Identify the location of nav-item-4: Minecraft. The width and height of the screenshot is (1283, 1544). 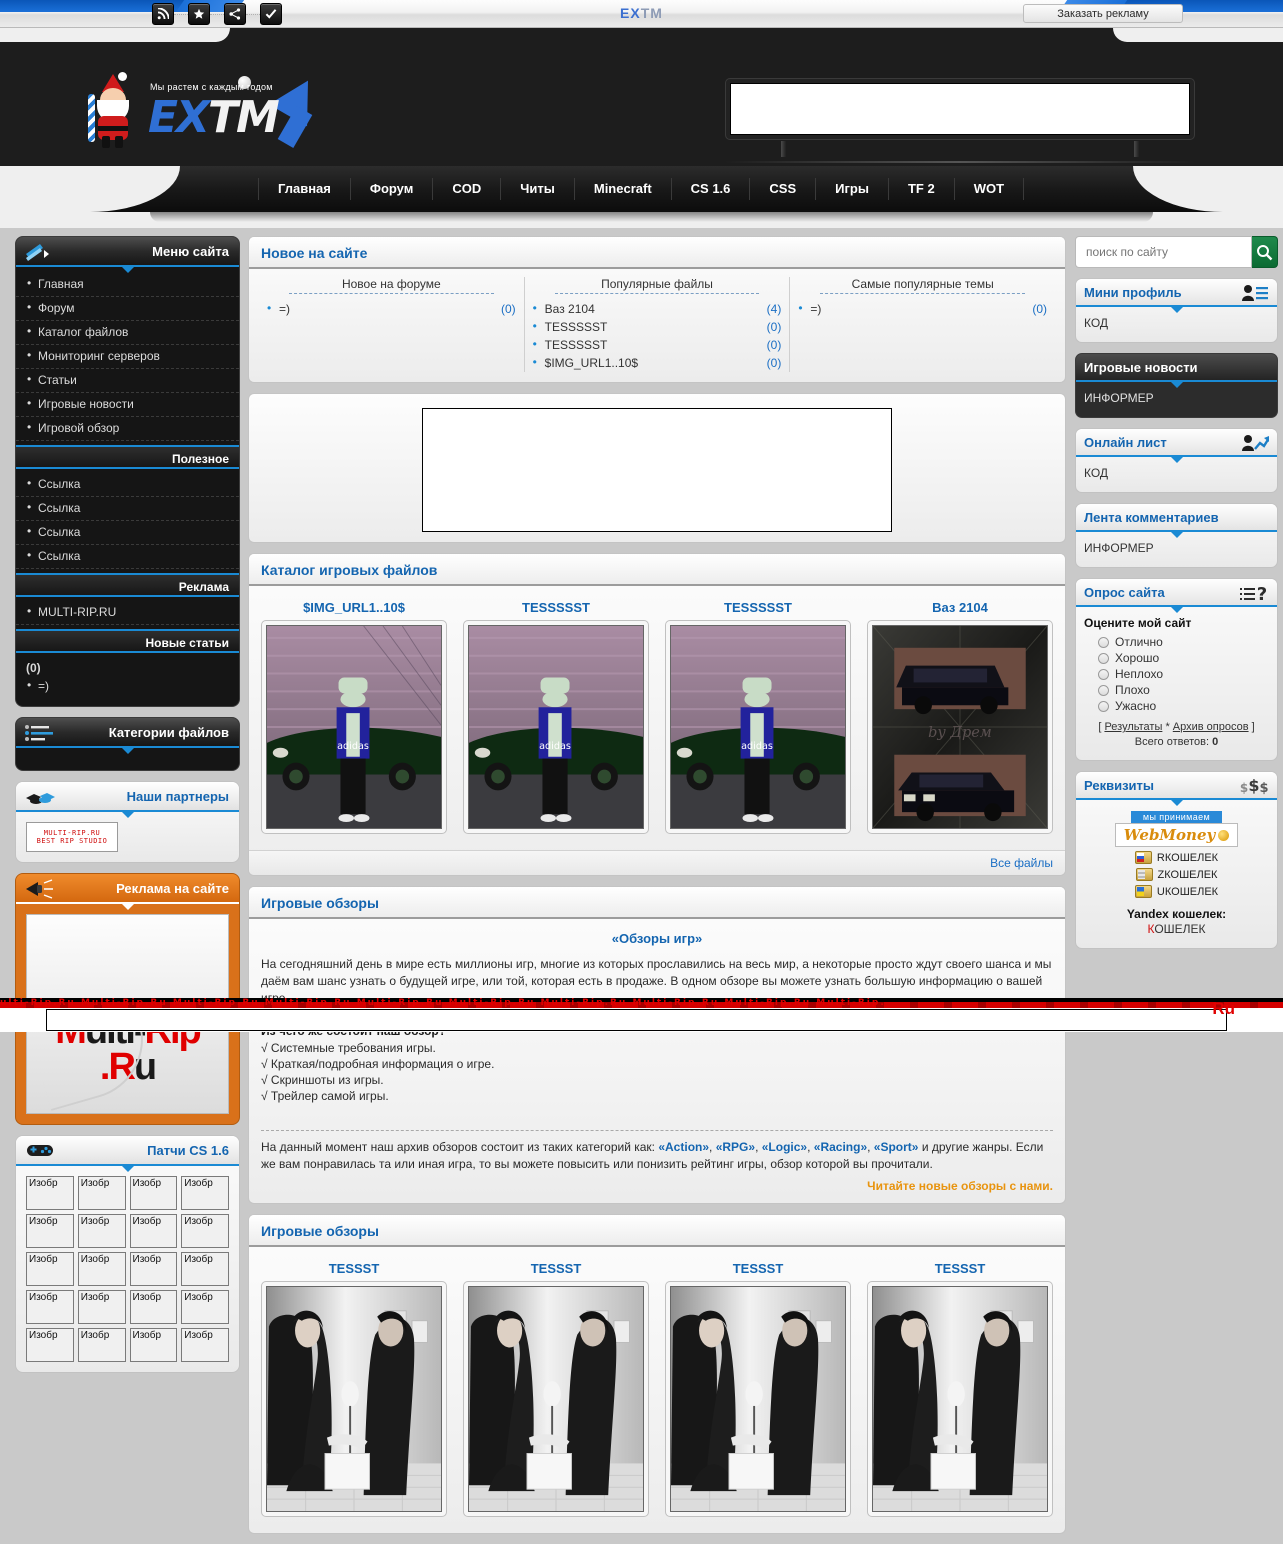
(623, 189).